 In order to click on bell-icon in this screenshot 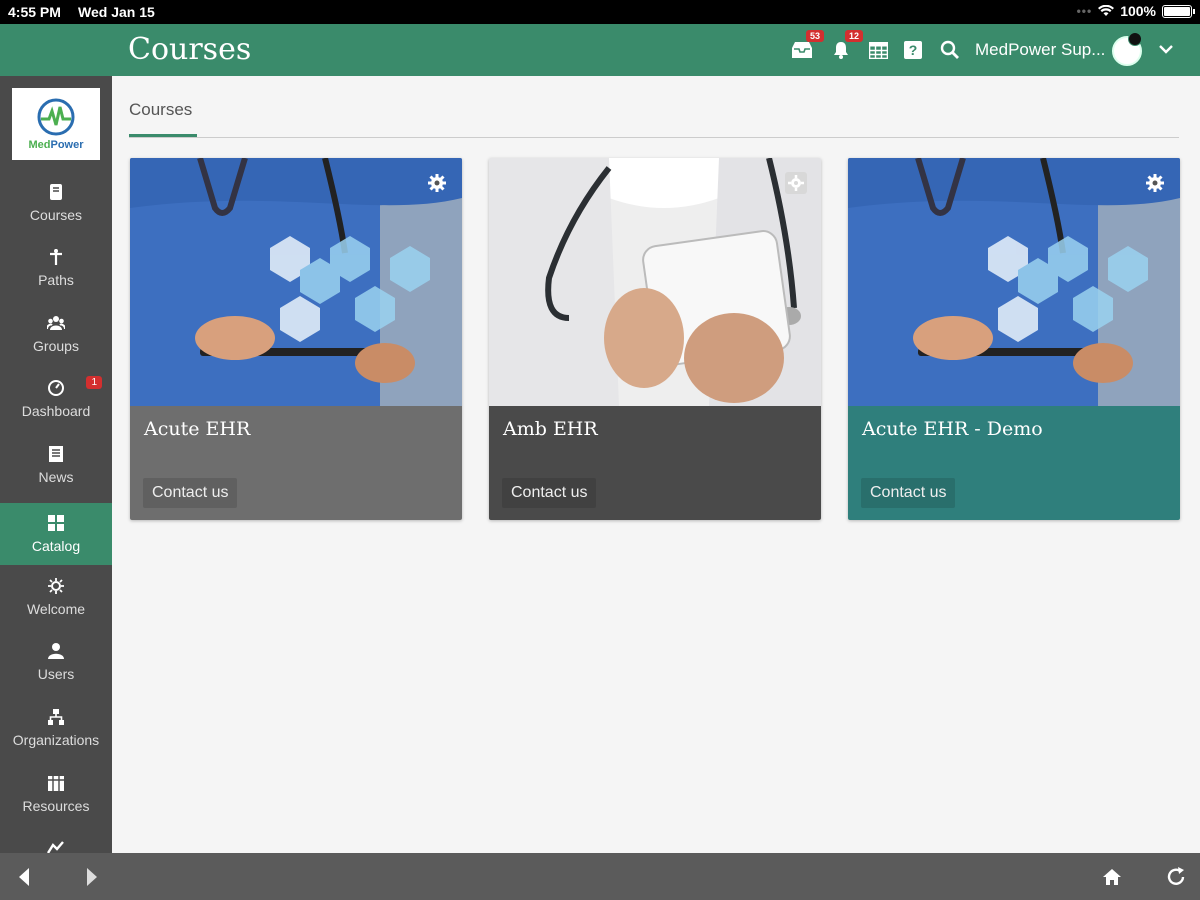, I will do `click(841, 50)`.